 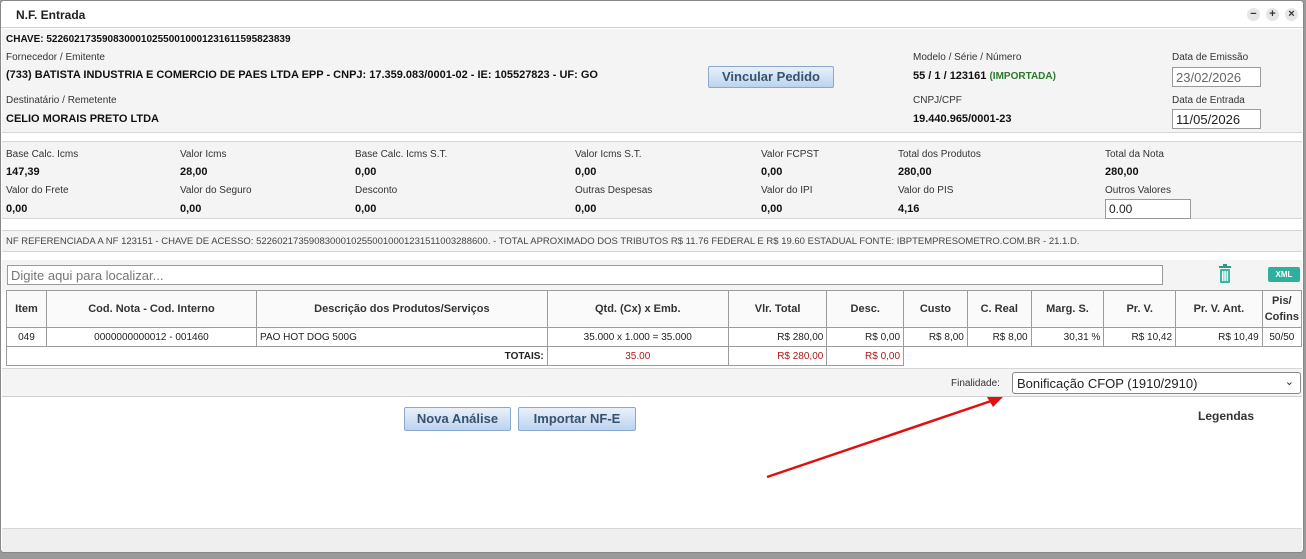 I want to click on cell-cod-nota: 0000000000012 - 001460, so click(x=151, y=337).